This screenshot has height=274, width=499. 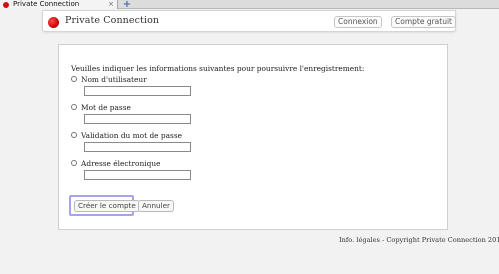 What do you see at coordinates (423, 22) in the screenshot?
I see `signup-button: Compte gratuit` at bounding box center [423, 22].